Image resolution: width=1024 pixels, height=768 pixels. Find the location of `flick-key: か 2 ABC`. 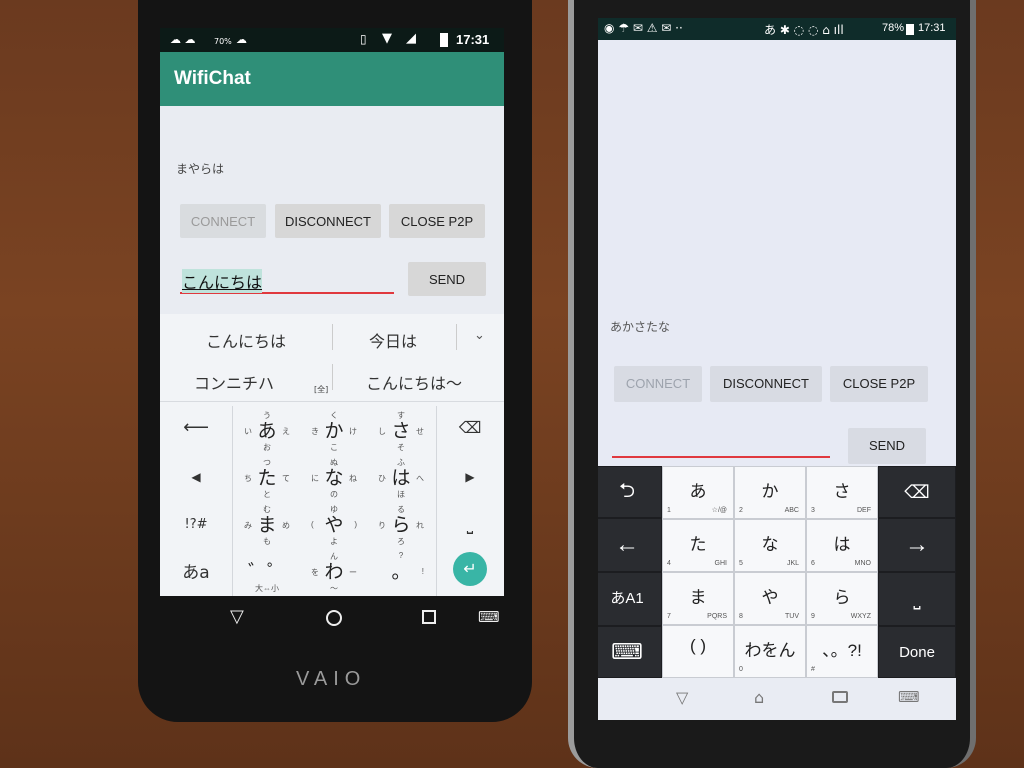

flick-key: か 2 ABC is located at coordinates (770, 492).